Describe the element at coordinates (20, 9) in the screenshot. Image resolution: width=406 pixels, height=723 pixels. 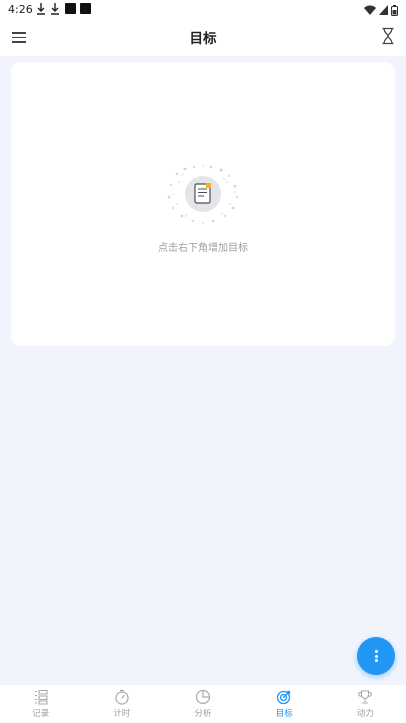
I see `status-time: 4:26` at that location.